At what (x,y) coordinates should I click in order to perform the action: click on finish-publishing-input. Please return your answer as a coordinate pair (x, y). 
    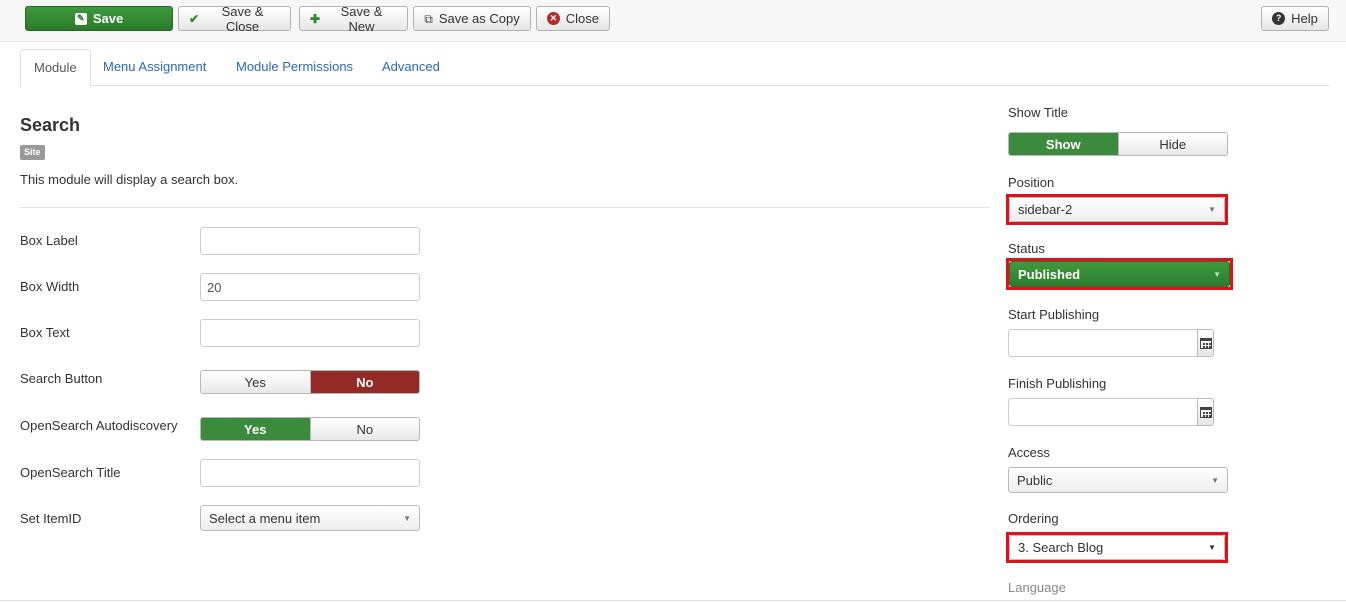
    Looking at the image, I should click on (1102, 412).